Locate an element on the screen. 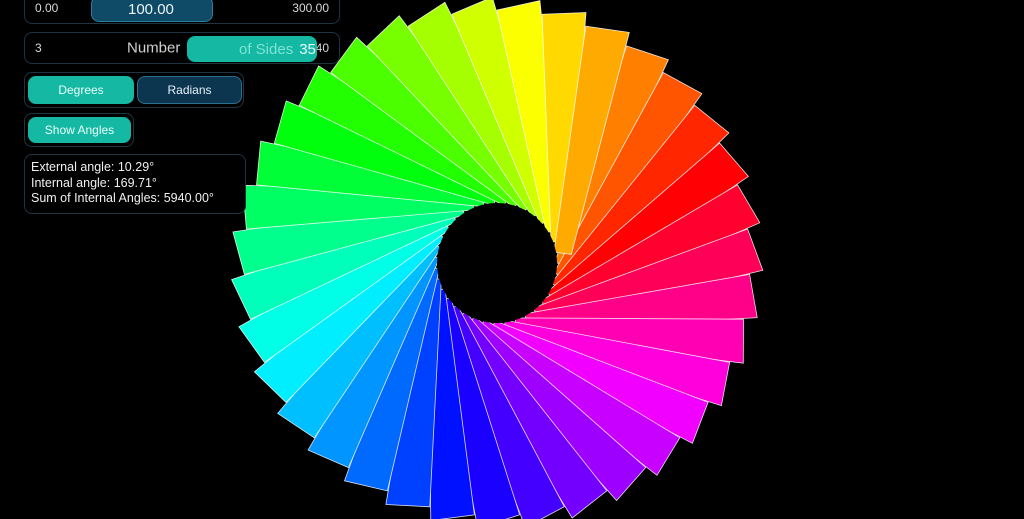 This screenshot has width=1024, height=519. sides-slider-label-overlap: of Sides is located at coordinates (266, 49).